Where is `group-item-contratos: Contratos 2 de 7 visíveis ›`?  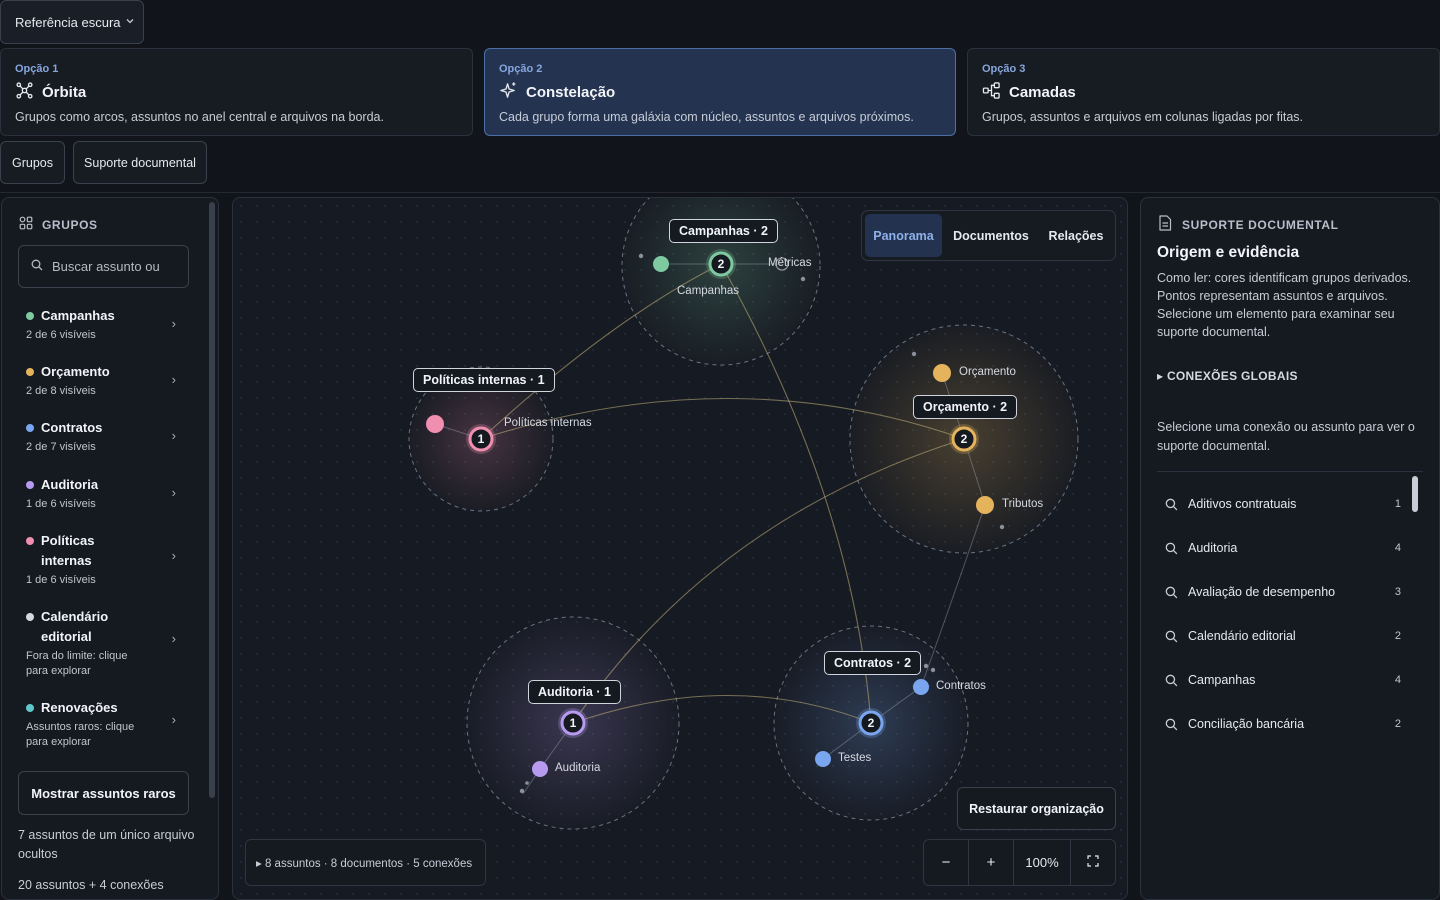
group-item-contratos: Contratos 2 de 7 visíveis › is located at coordinates (101, 436).